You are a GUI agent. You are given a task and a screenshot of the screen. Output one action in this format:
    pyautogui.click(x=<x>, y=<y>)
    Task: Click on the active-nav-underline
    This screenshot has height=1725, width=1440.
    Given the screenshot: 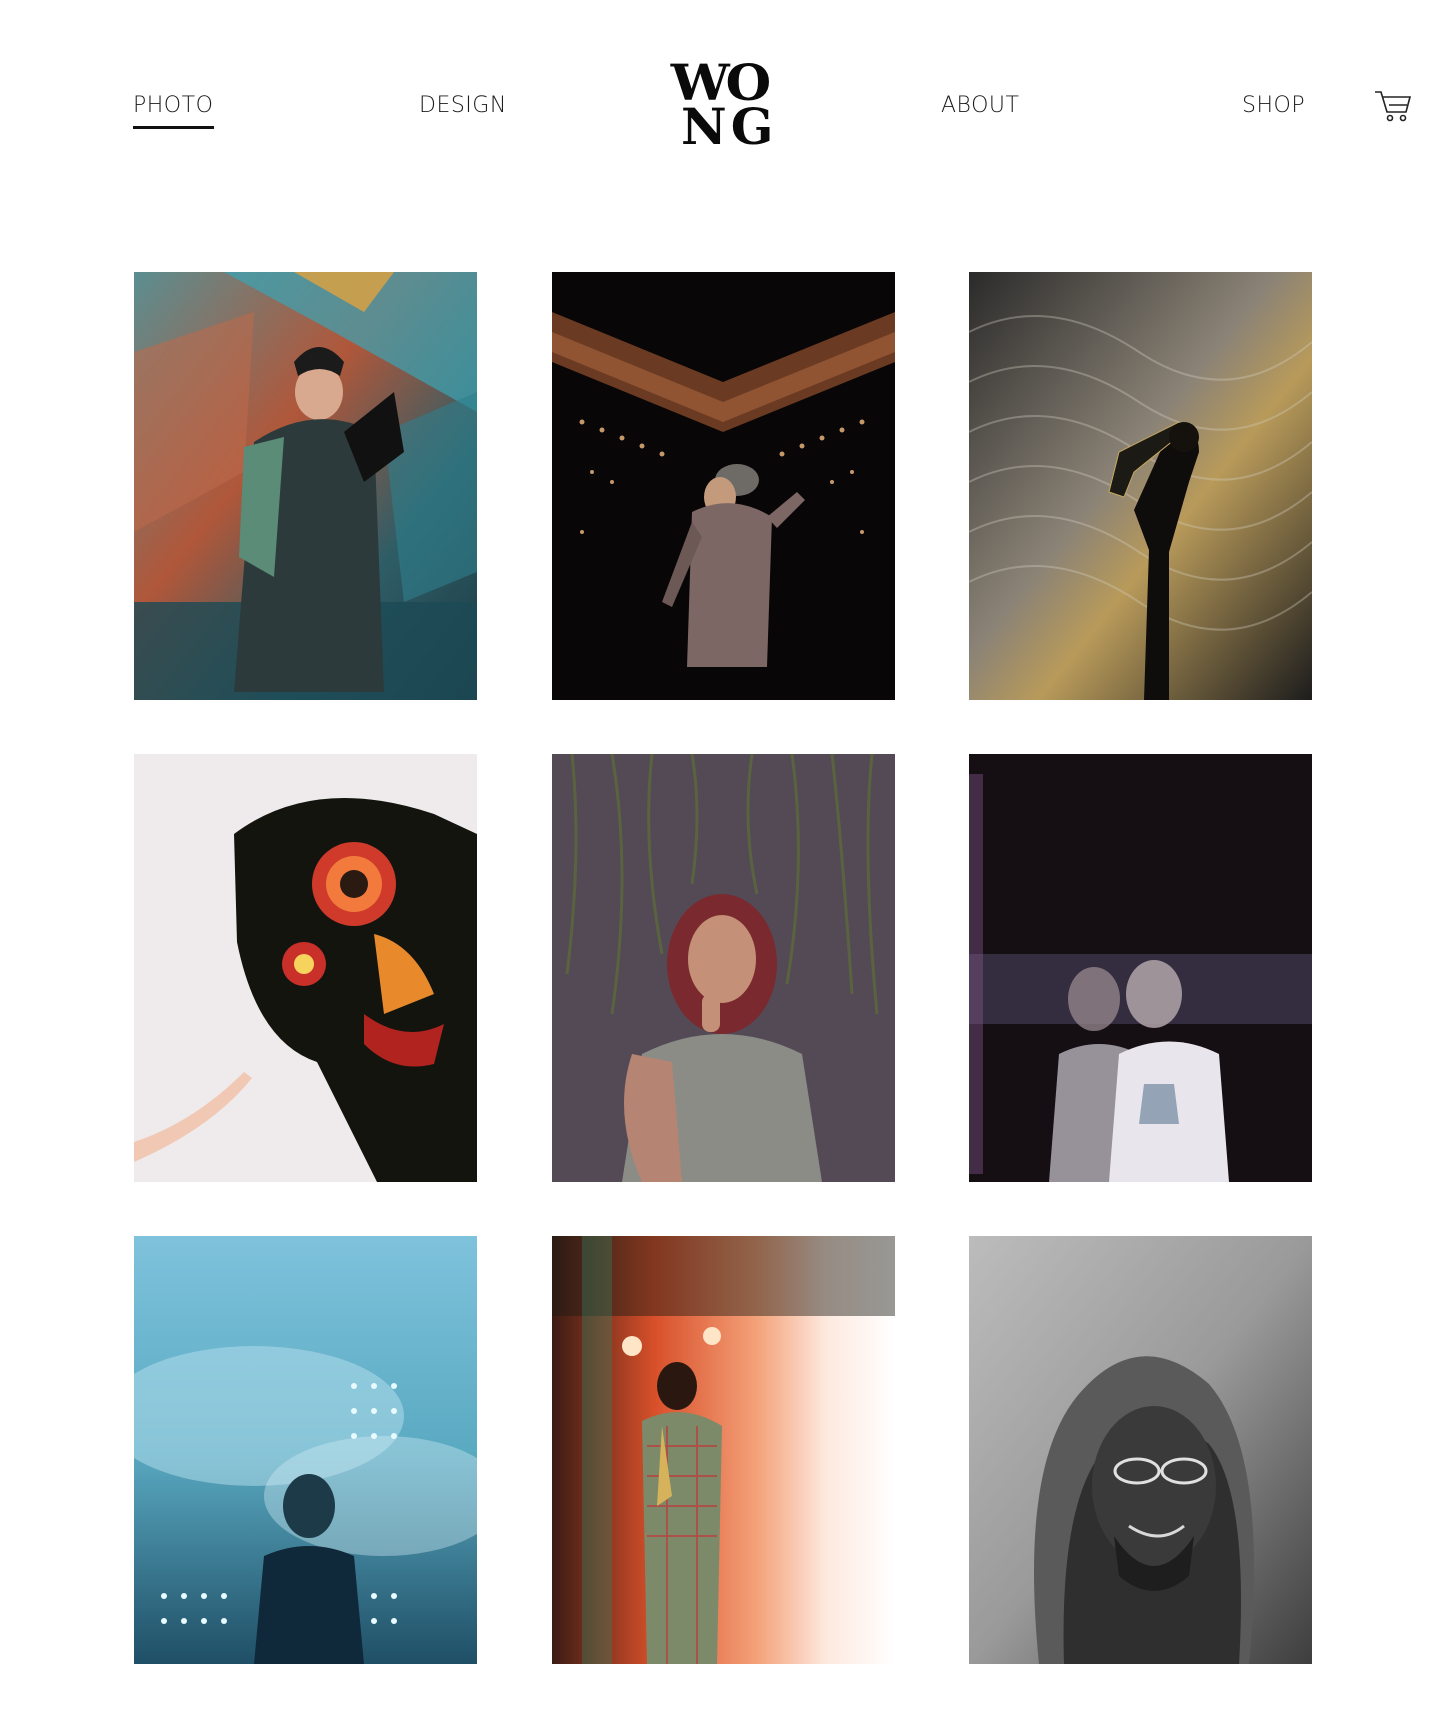 What is the action you would take?
    pyautogui.click(x=173, y=127)
    